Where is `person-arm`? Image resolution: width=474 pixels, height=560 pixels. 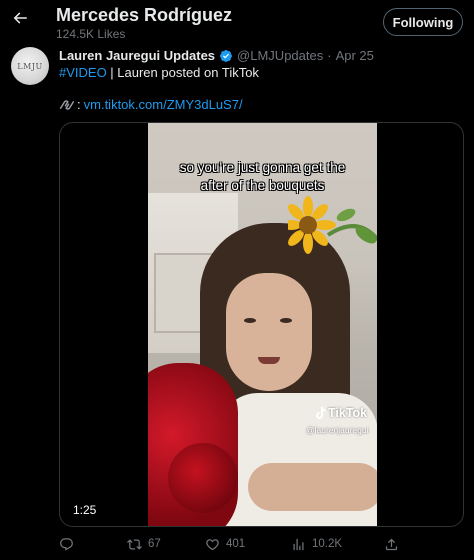 person-arm is located at coordinates (312, 487).